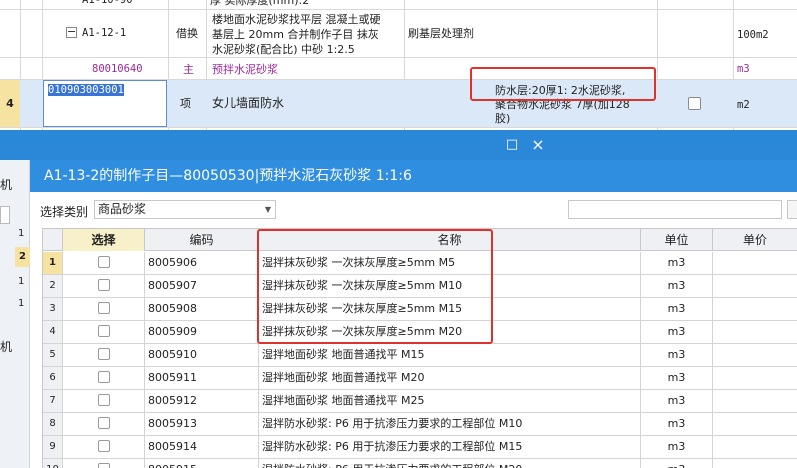 The height and width of the screenshot is (468, 797). I want to click on left-input-fragment, so click(5, 215).